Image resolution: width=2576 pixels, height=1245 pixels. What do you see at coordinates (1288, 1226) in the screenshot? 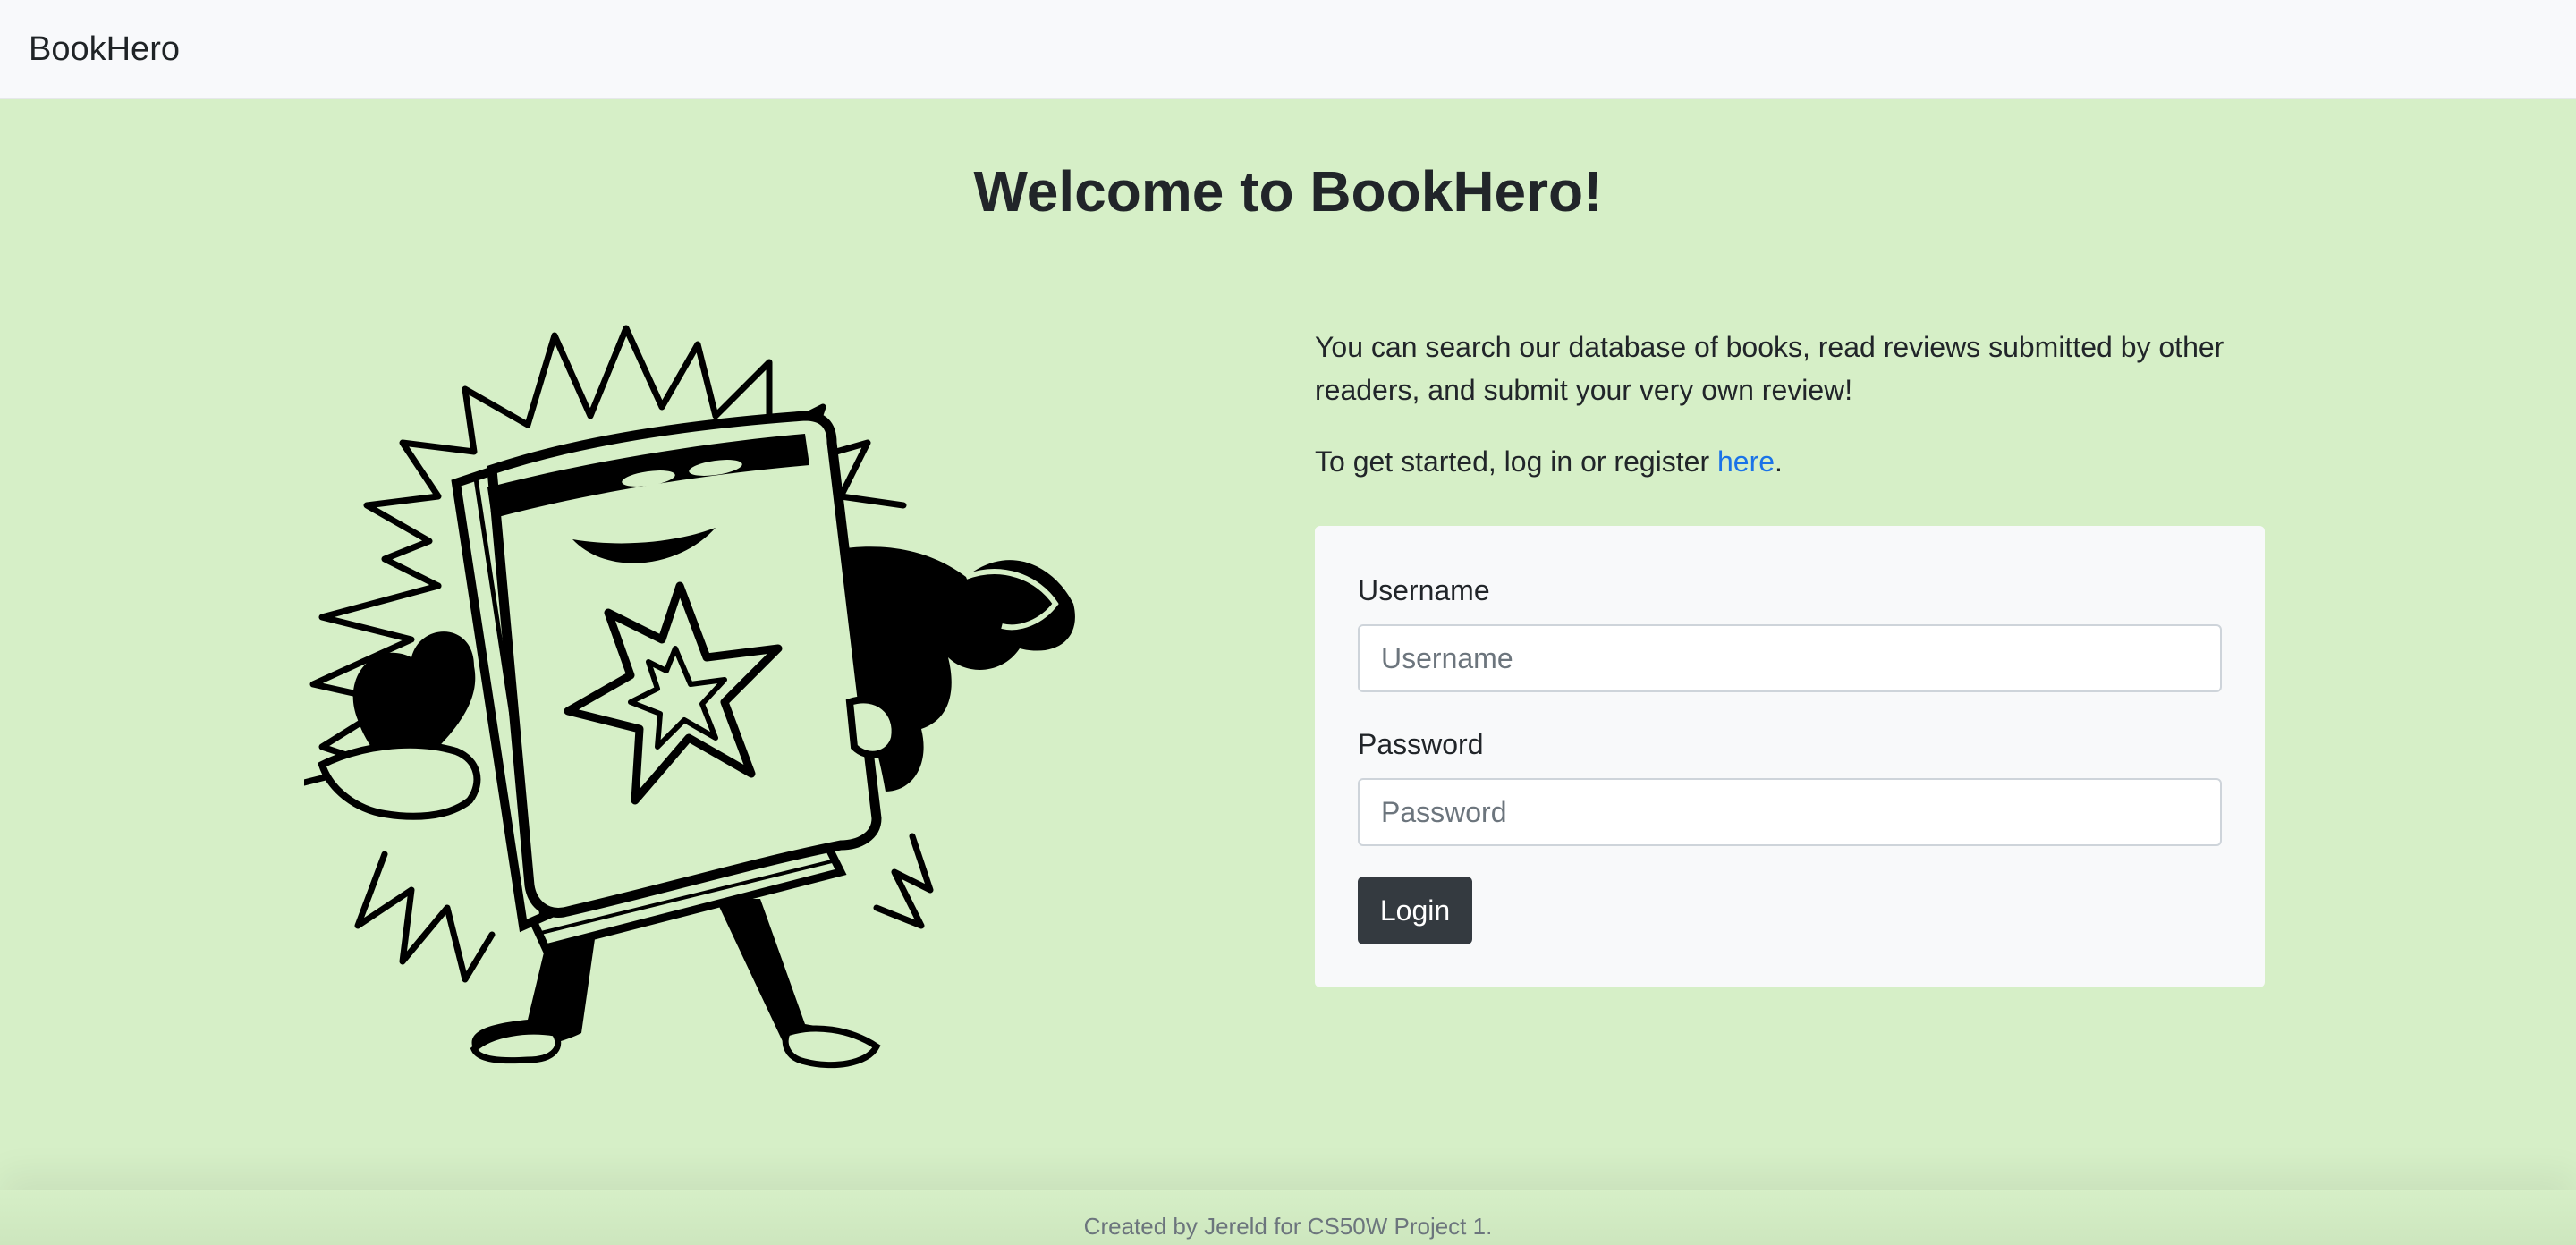
I see `footer-text: Created by Jereld for CS50W Project 1.` at bounding box center [1288, 1226].